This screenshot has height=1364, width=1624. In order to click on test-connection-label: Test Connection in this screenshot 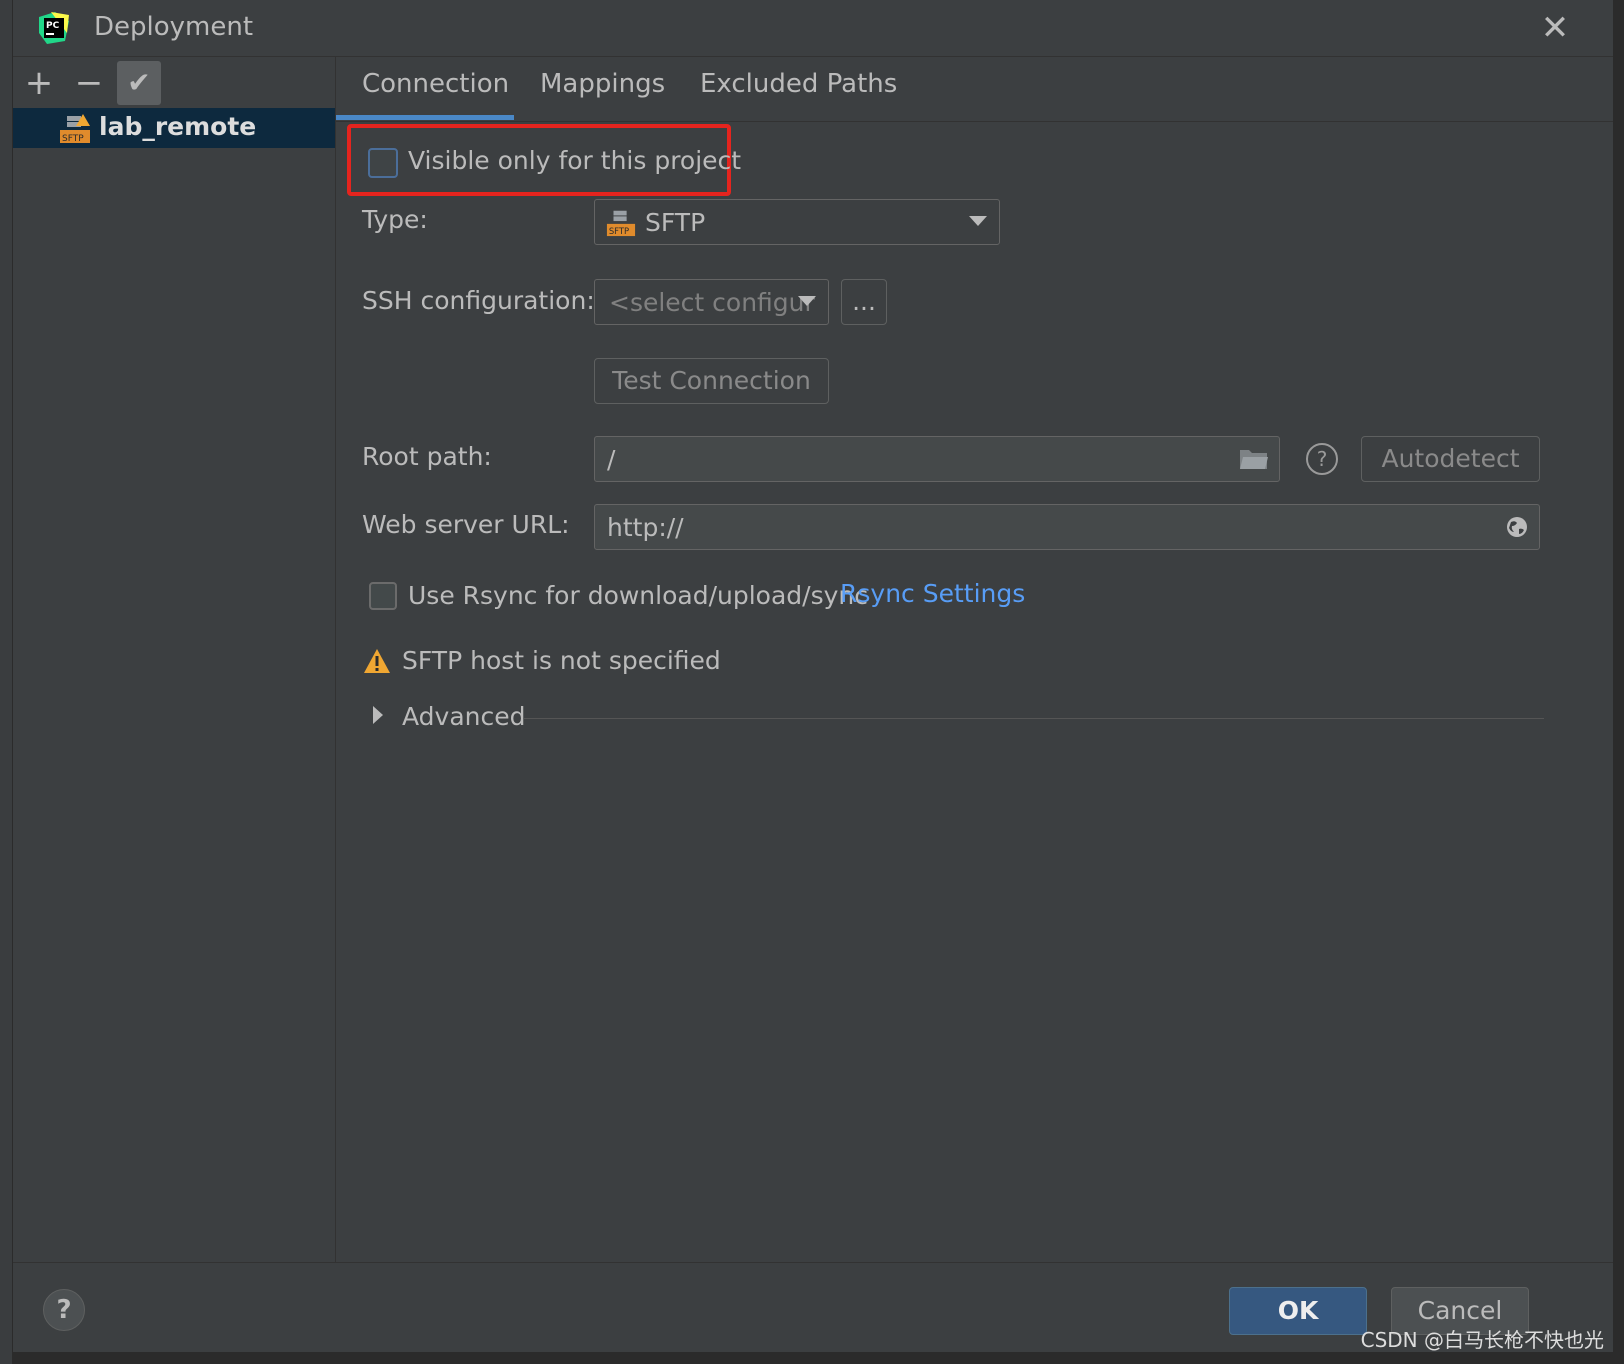, I will do `click(711, 380)`.